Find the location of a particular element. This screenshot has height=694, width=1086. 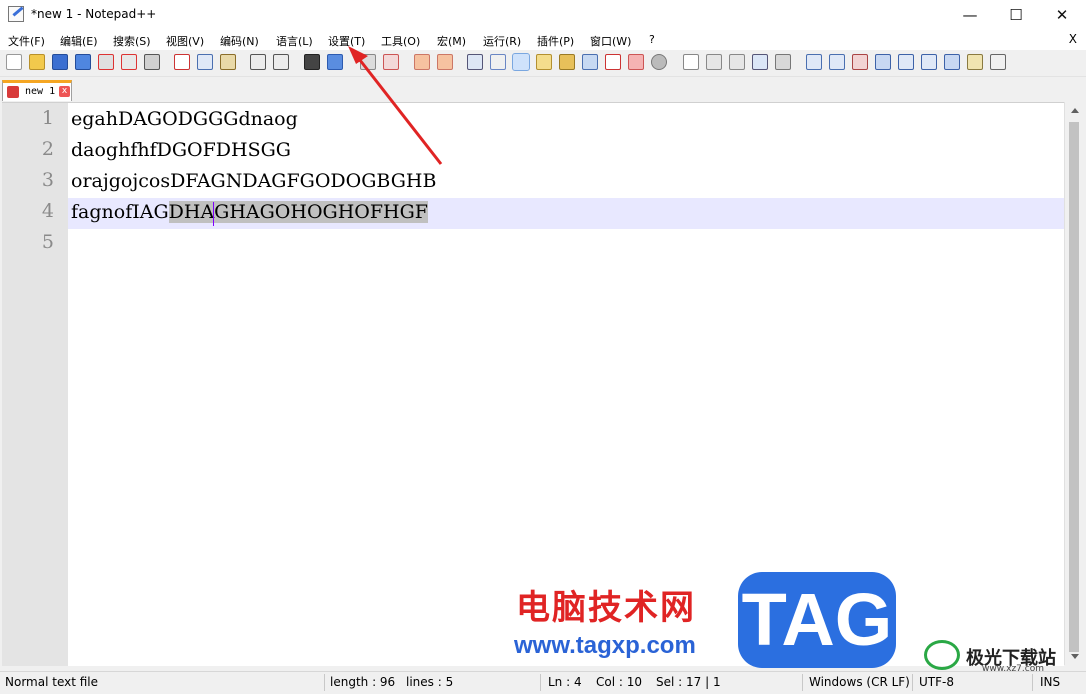

annotation-arrow is located at coordinates (395, 105).